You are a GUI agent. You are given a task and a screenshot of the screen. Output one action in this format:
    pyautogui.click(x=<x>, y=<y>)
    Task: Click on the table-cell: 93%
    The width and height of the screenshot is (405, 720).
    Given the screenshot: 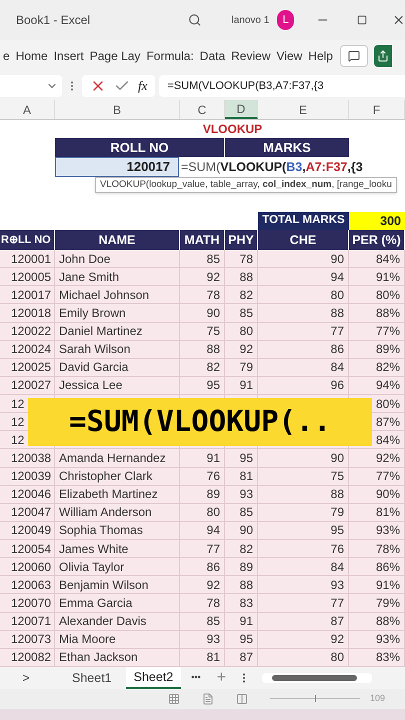 What is the action you would take?
    pyautogui.click(x=377, y=530)
    